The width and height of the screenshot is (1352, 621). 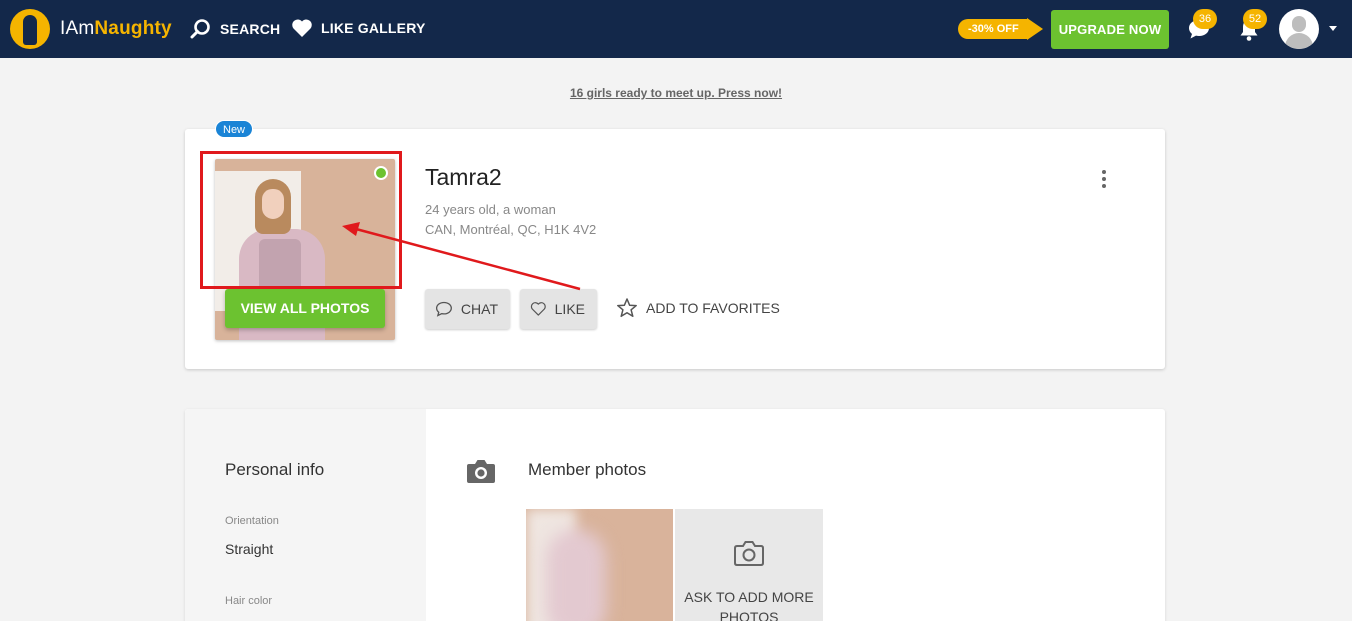 What do you see at coordinates (249, 601) in the screenshot?
I see `hair-color-label: Hair color` at bounding box center [249, 601].